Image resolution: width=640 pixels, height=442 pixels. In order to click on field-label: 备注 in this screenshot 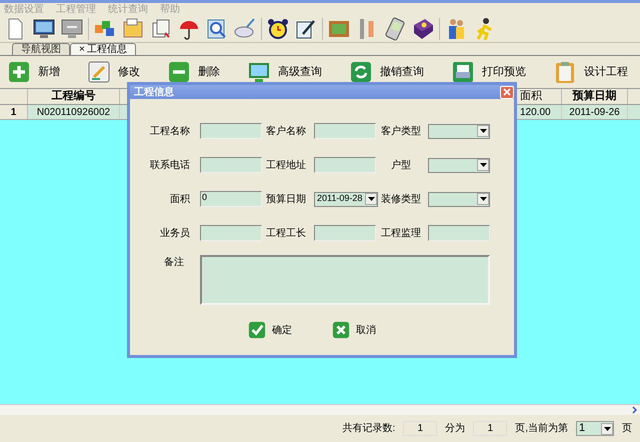, I will do `click(174, 263)`.